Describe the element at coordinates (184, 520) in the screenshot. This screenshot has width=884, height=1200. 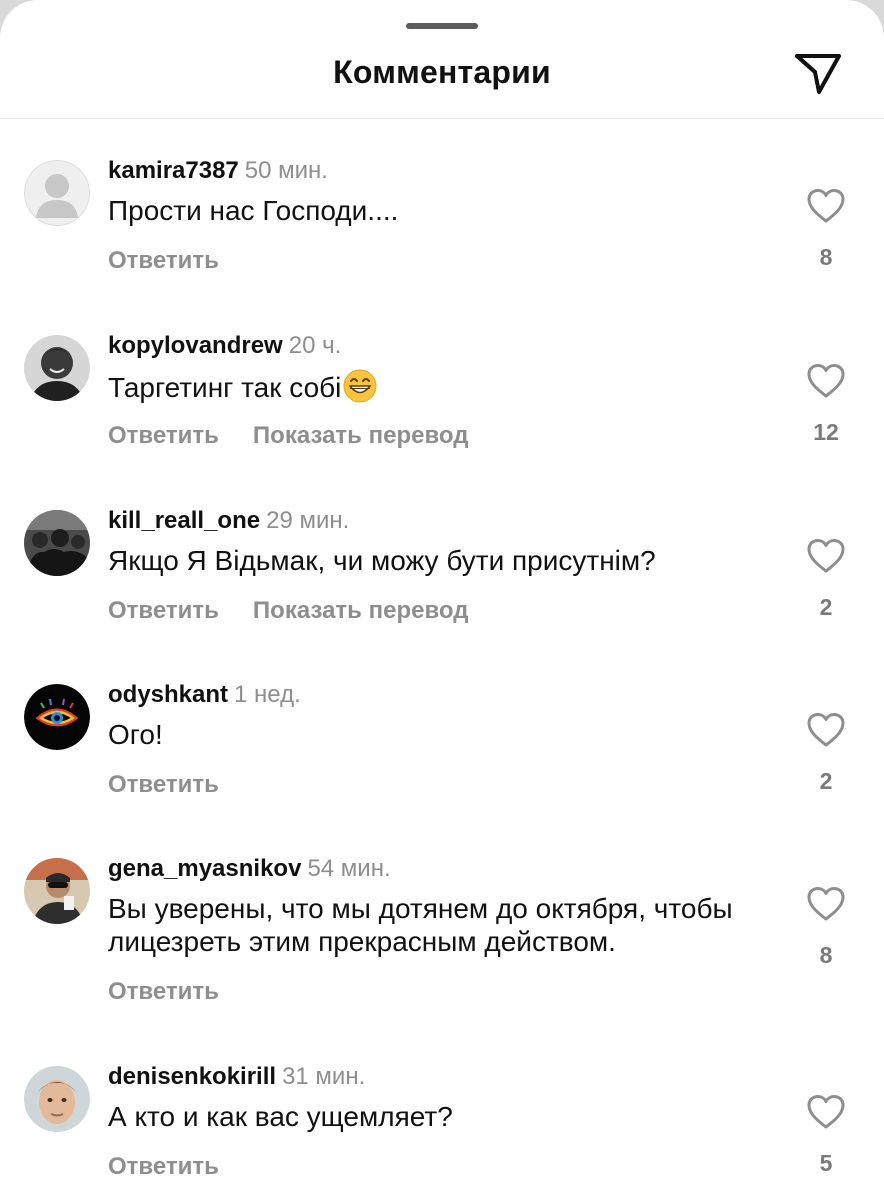
I see `username: kill_reall_one` at that location.